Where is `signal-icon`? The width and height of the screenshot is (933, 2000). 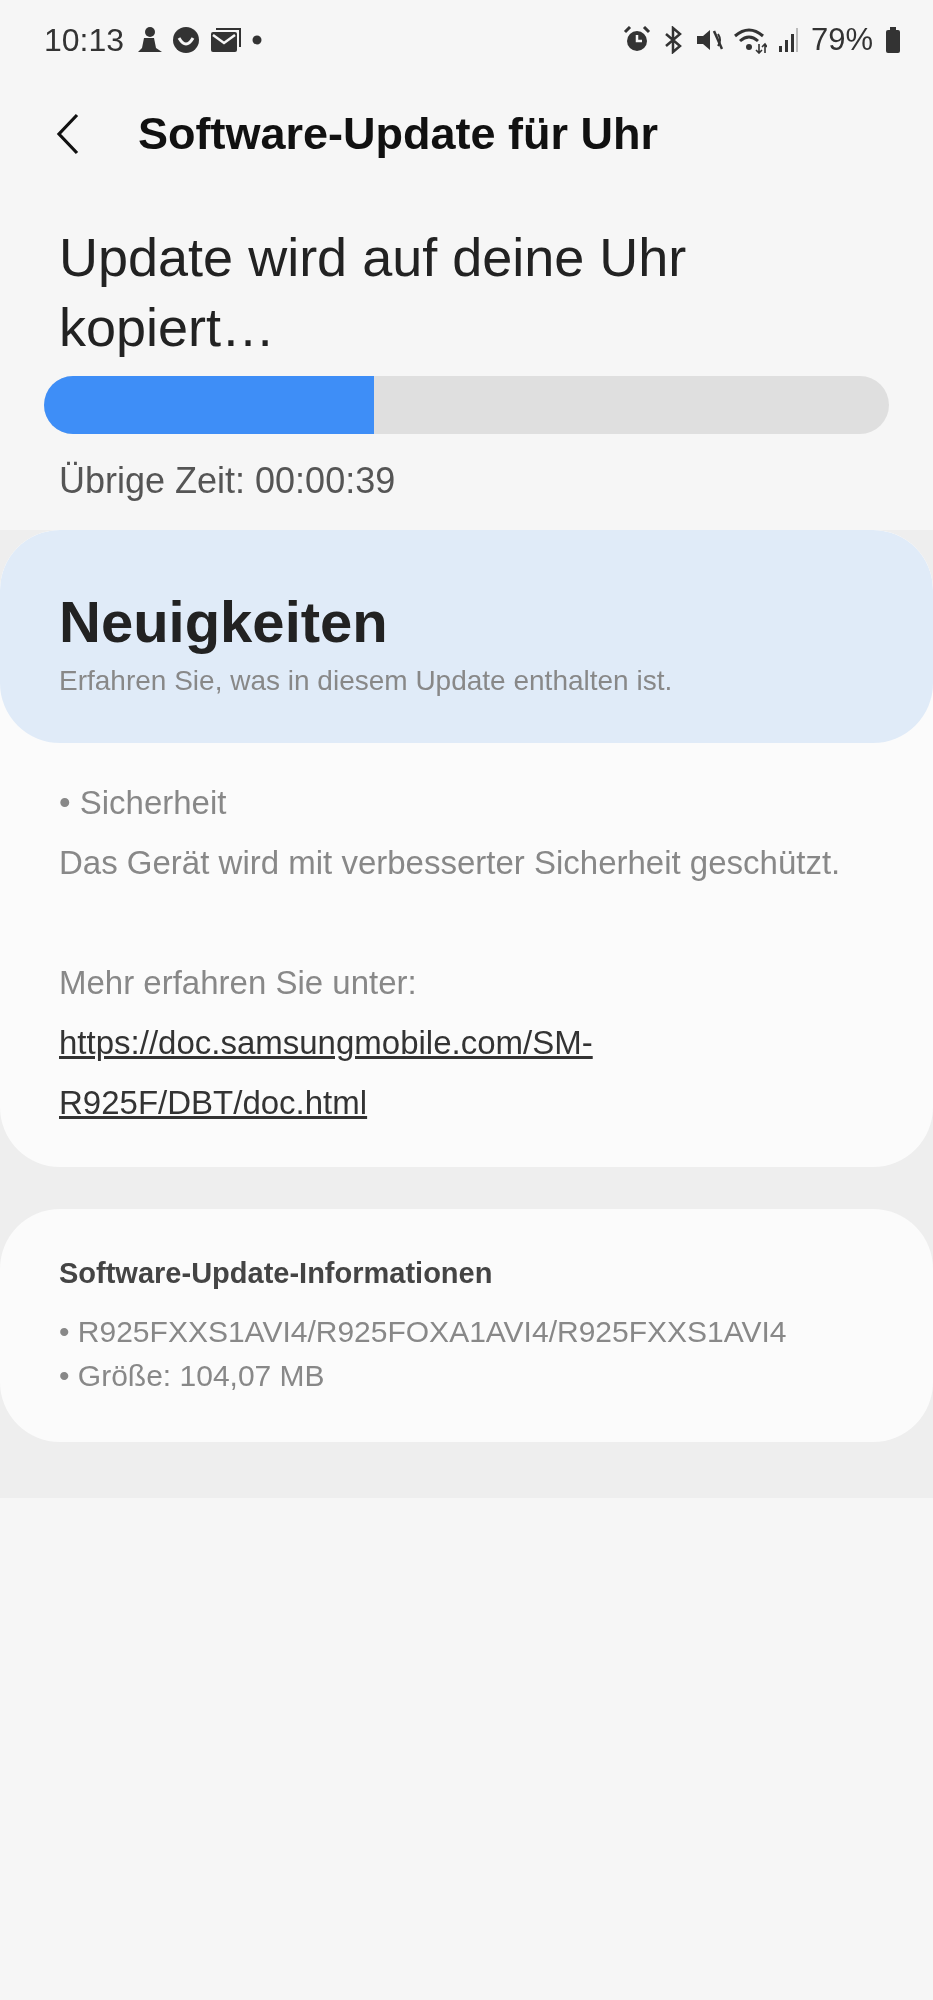
signal-icon is located at coordinates (787, 40).